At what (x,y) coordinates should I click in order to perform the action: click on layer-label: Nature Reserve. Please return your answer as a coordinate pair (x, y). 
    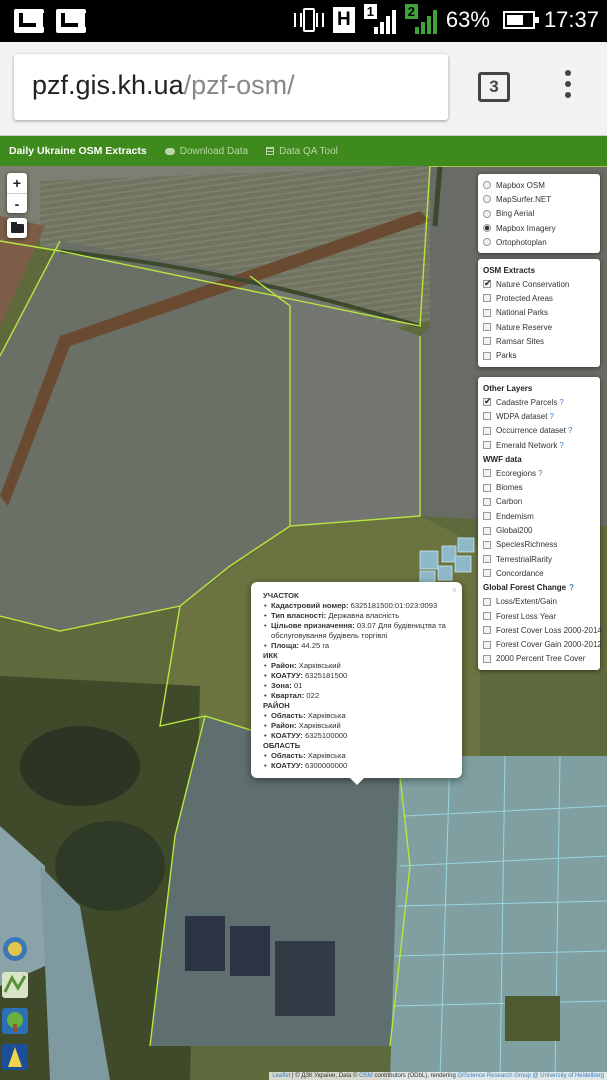
    Looking at the image, I should click on (524, 327).